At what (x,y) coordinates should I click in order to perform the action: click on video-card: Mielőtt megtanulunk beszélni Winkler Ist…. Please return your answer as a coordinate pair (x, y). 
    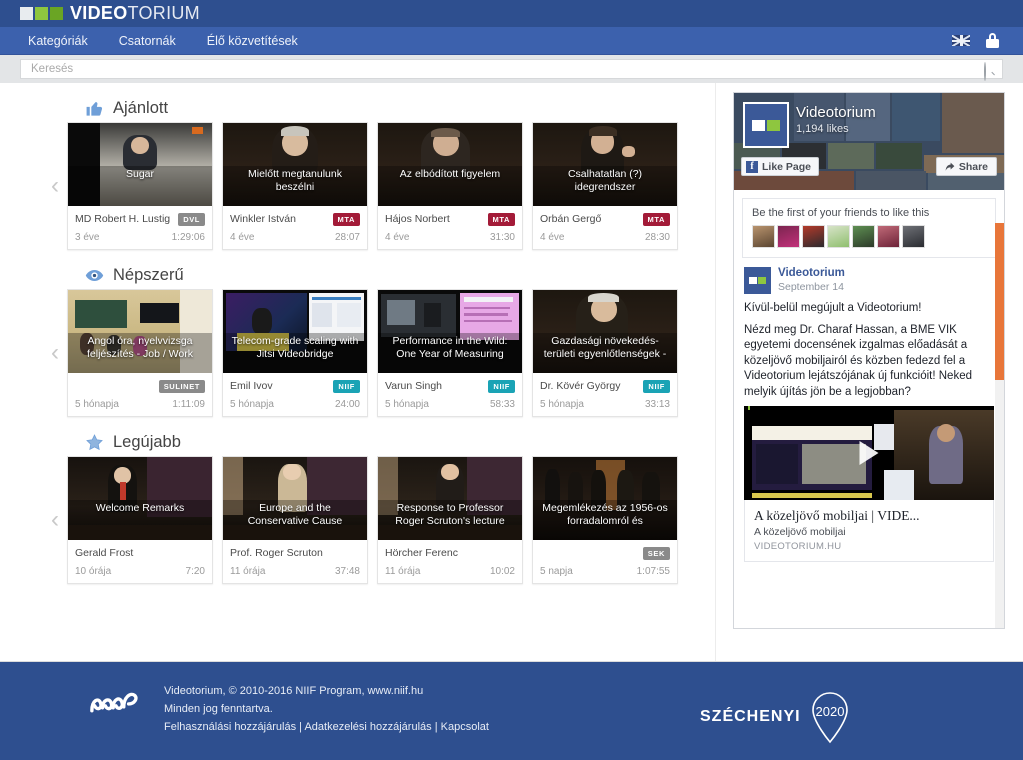
    Looking at the image, I should click on (295, 186).